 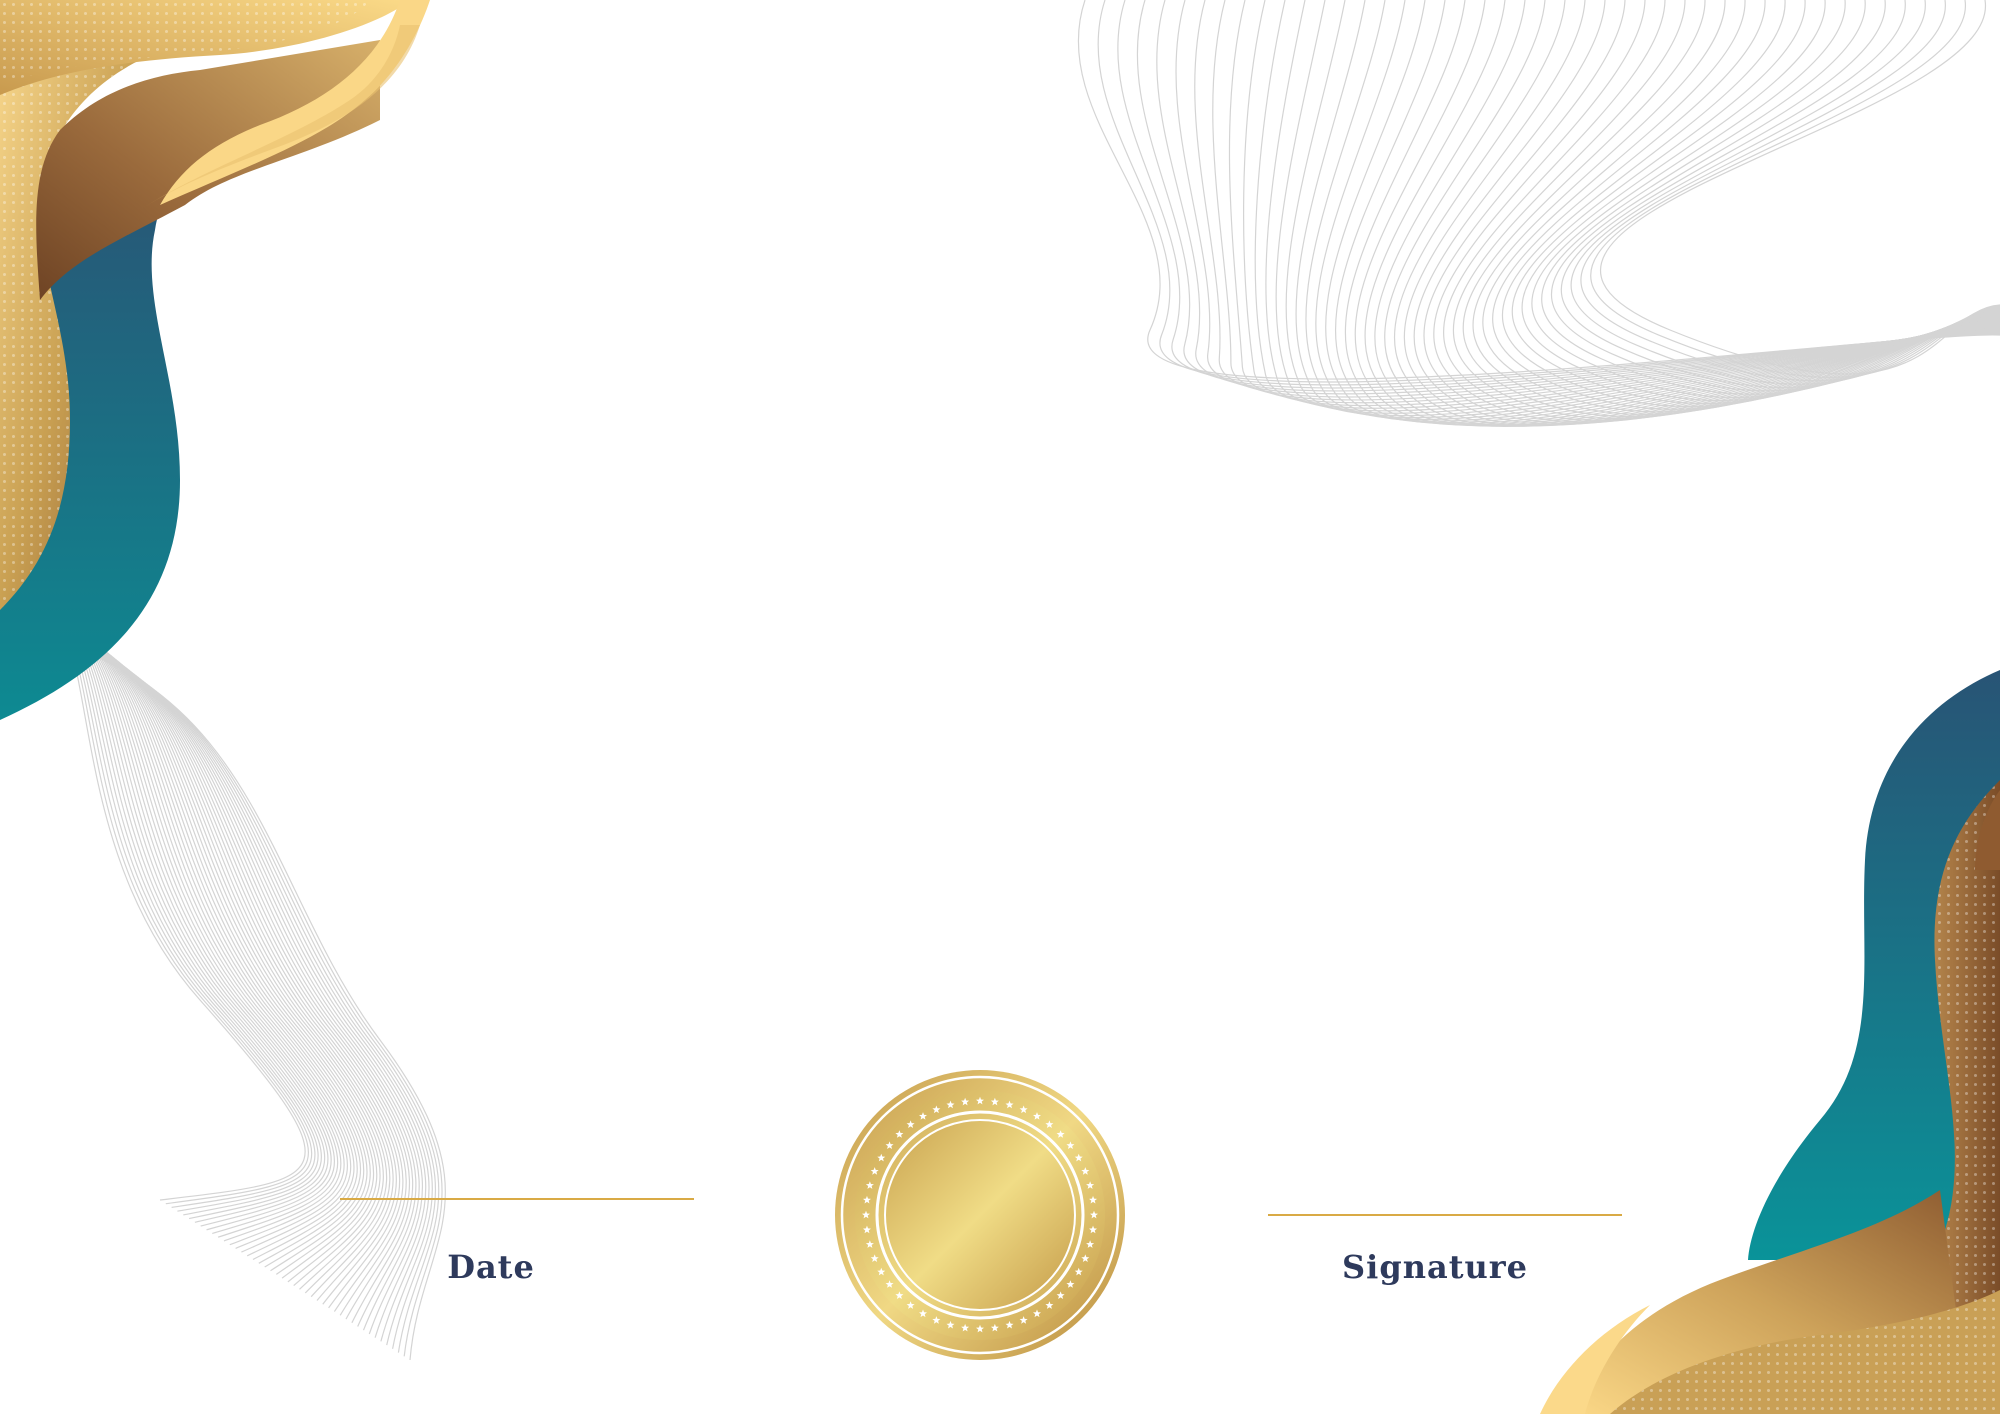 I want to click on signature-label: Signature, so click(x=1435, y=1267).